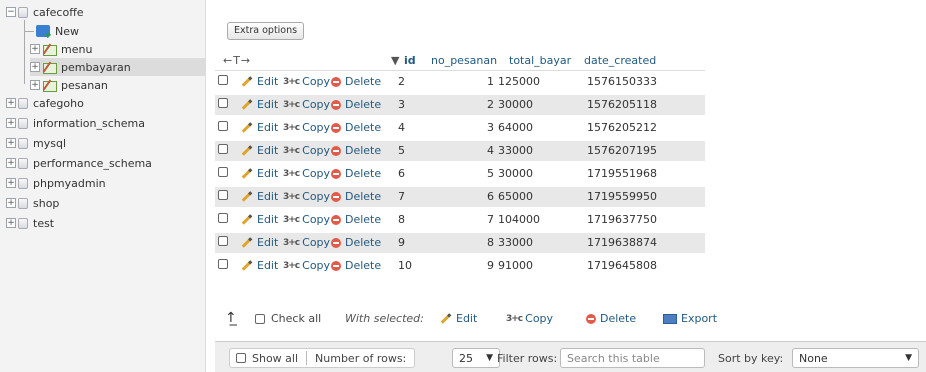 The image size is (926, 372). Describe the element at coordinates (540, 60) in the screenshot. I see `column-header-total-bayar: total_bayar` at that location.